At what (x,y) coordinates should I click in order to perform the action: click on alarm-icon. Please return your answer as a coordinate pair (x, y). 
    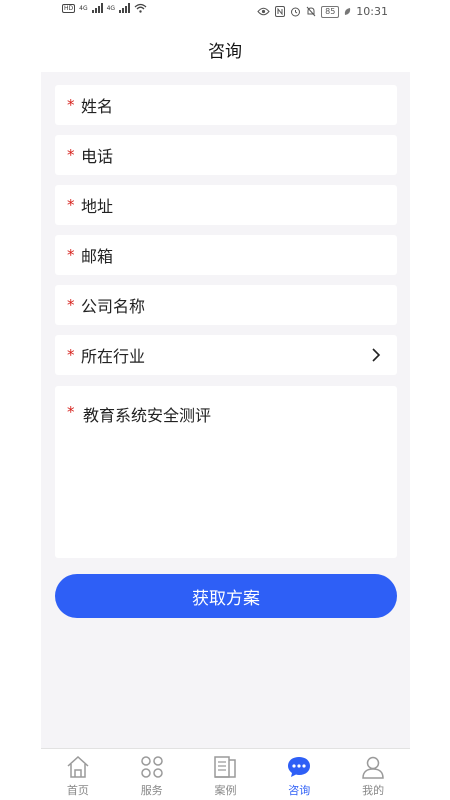
    Looking at the image, I should click on (296, 12).